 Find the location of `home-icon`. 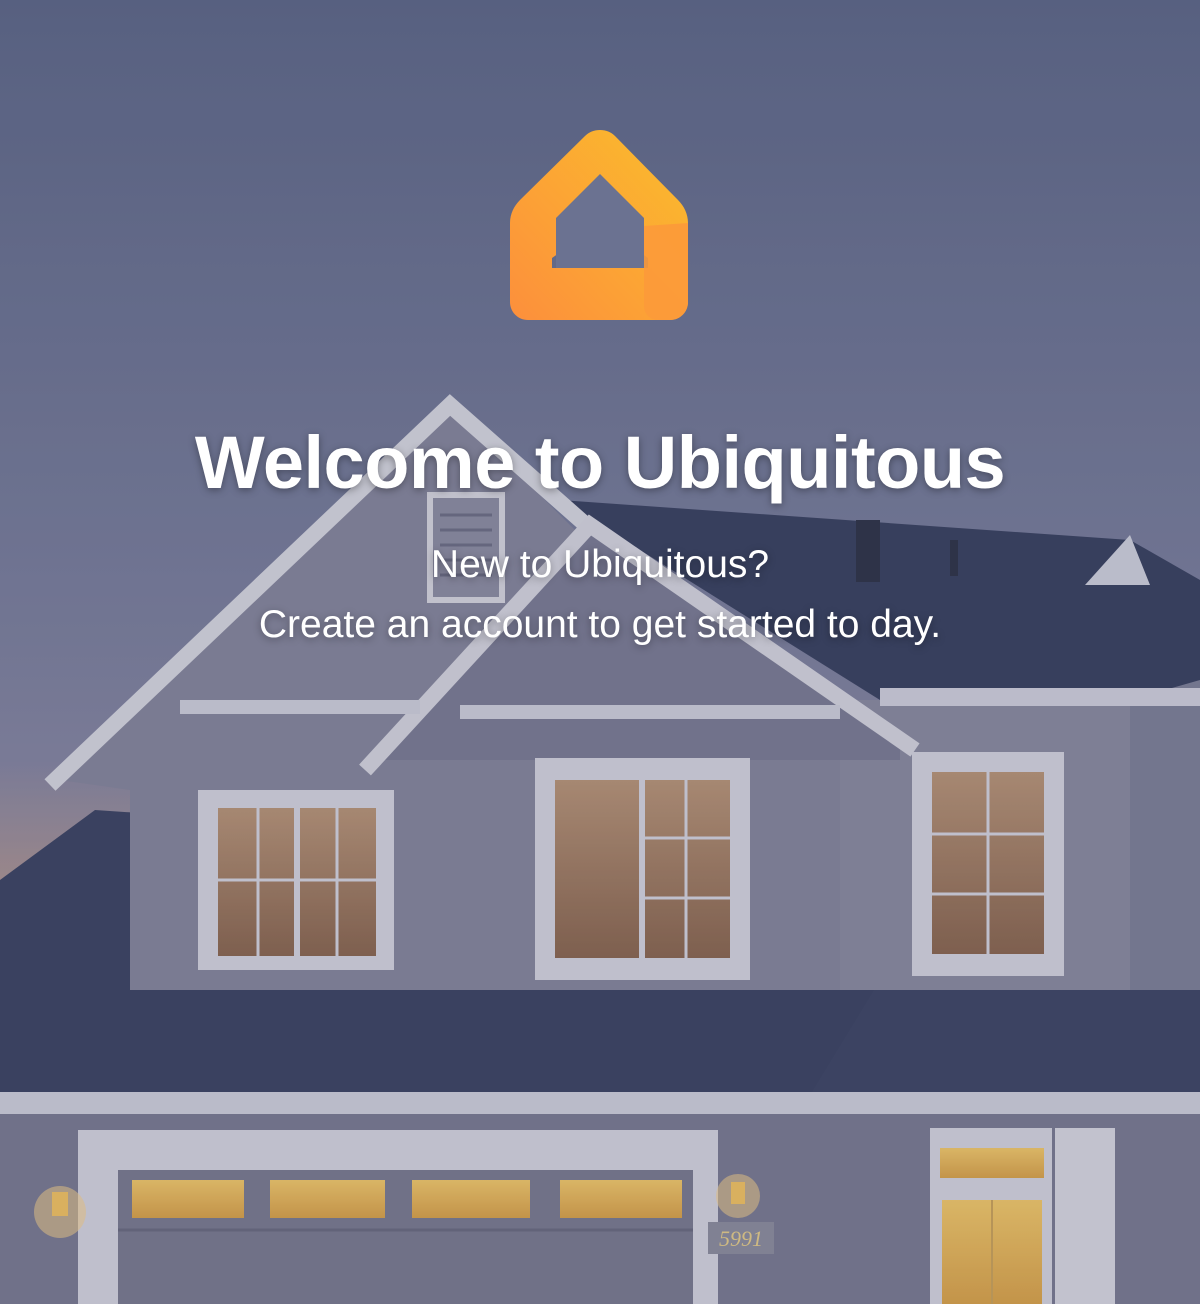

home-icon is located at coordinates (599, 225).